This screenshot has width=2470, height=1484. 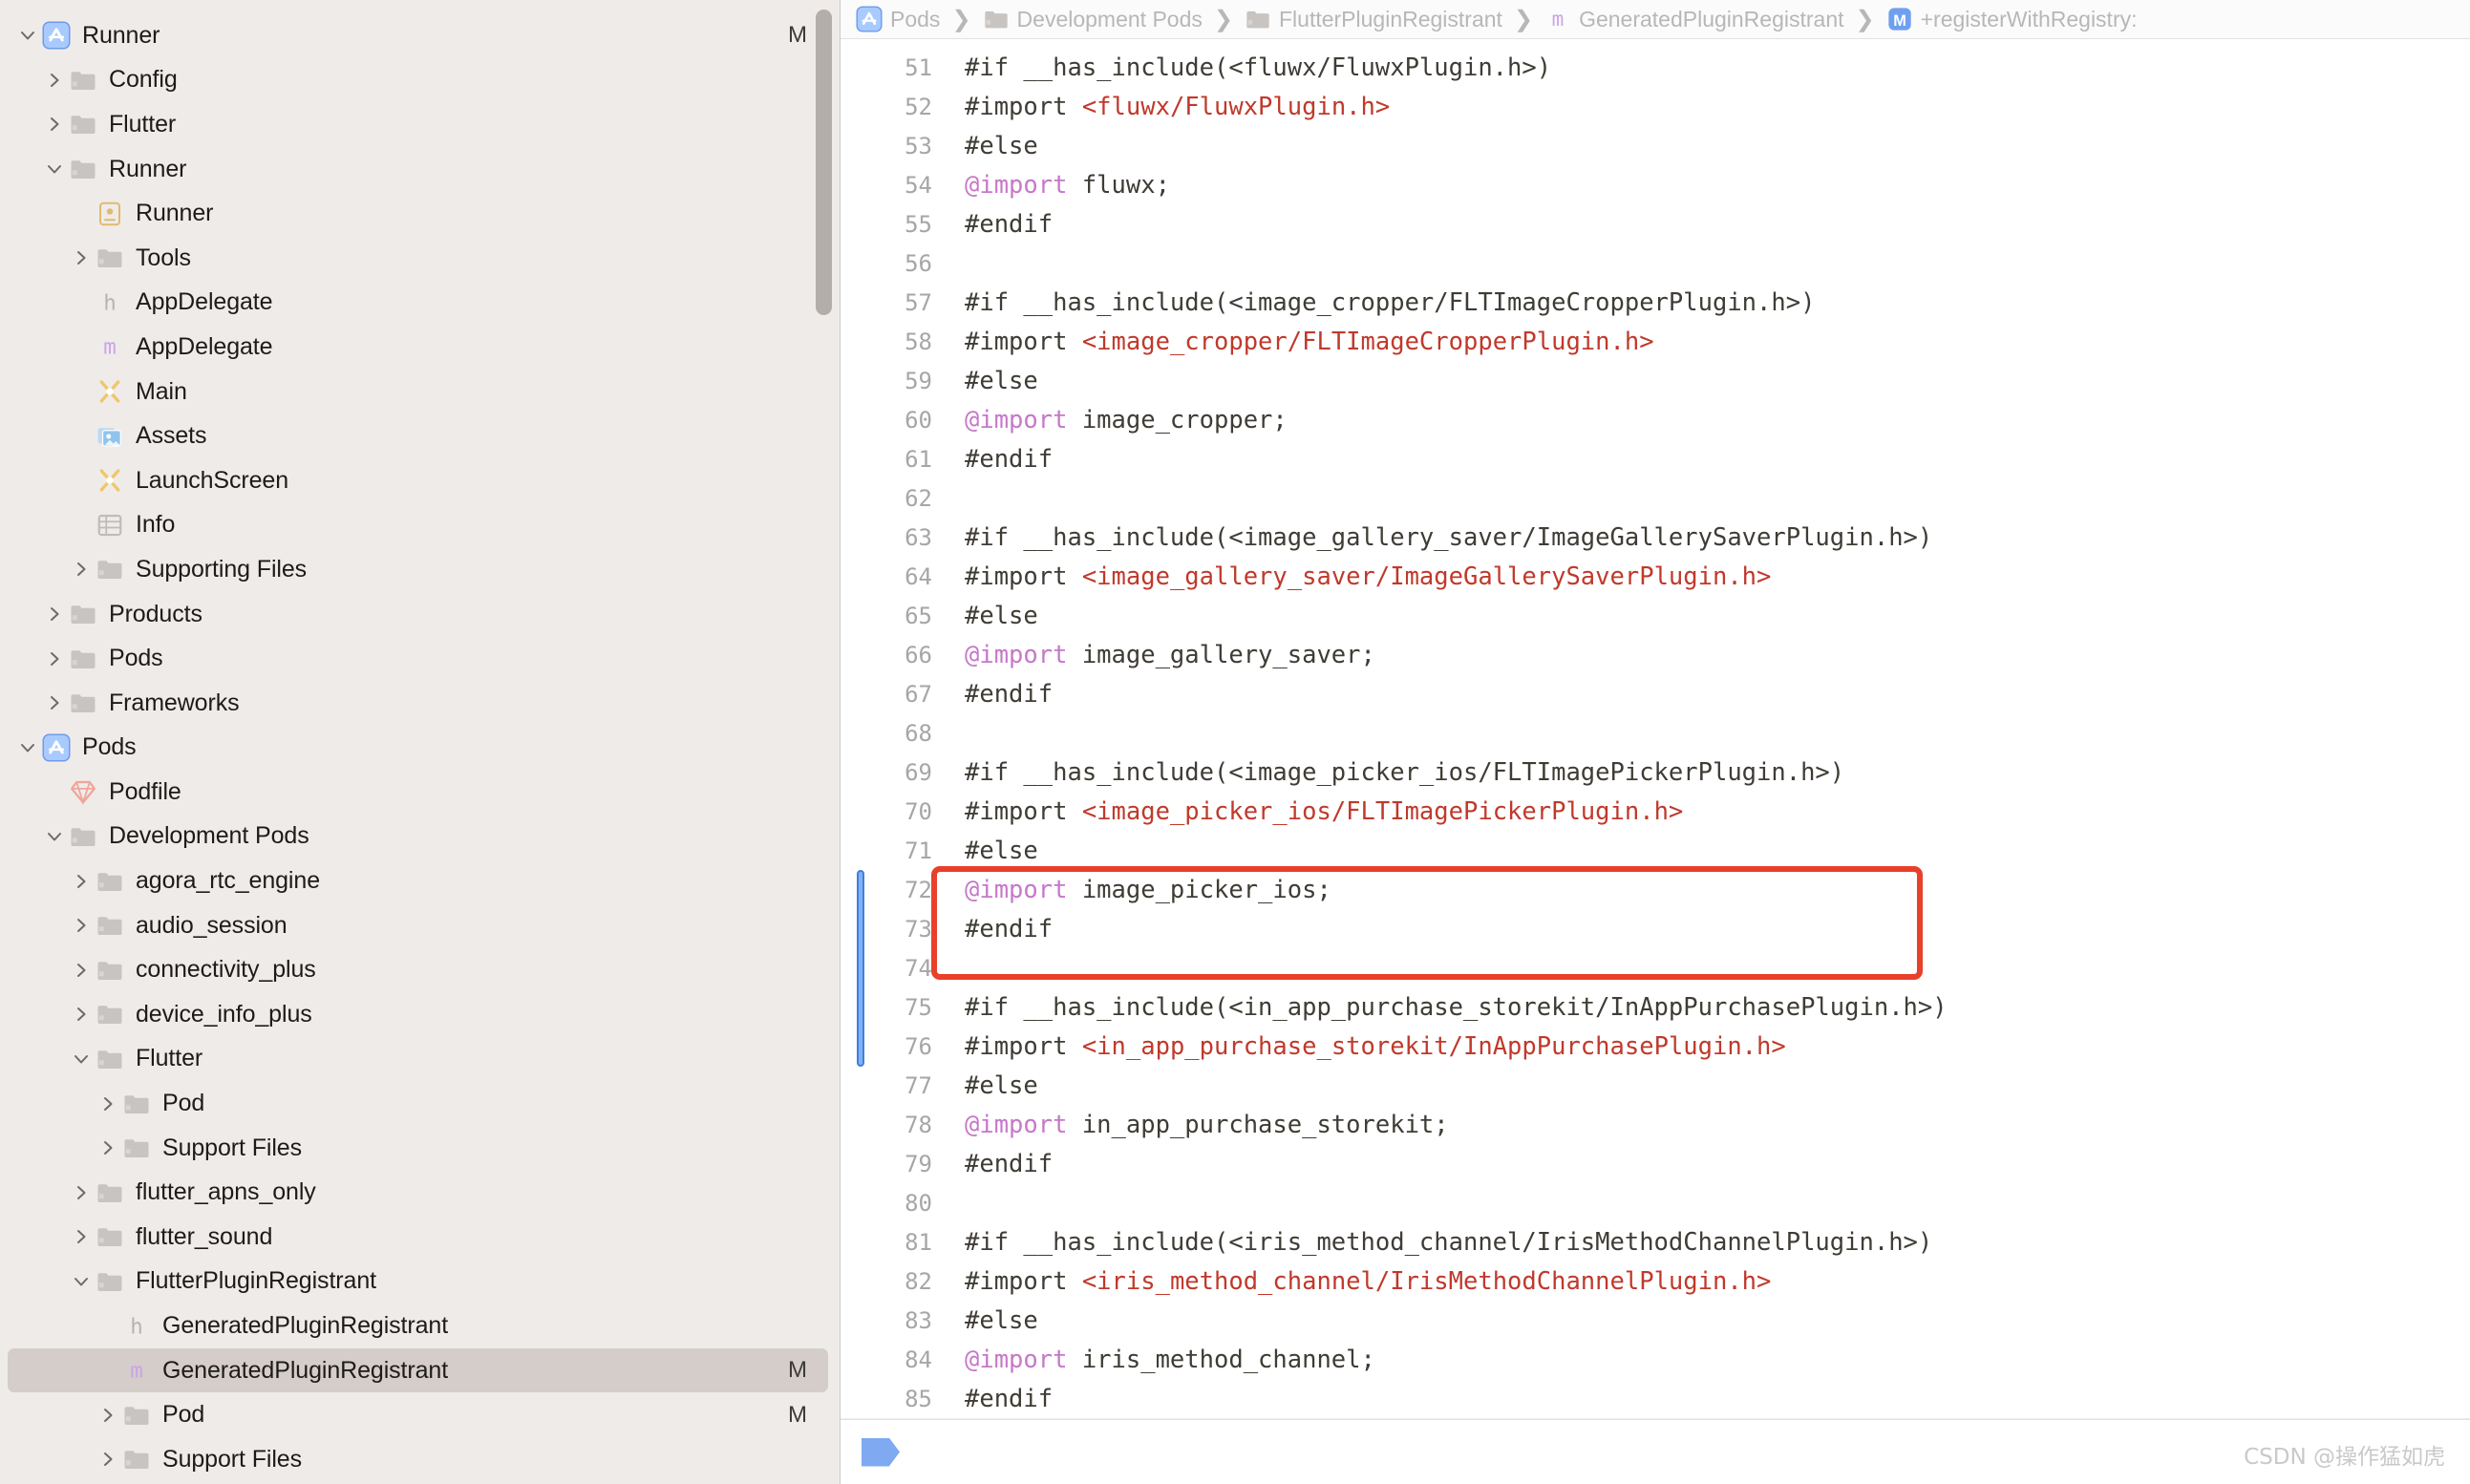 What do you see at coordinates (418, 1238) in the screenshot?
I see `navigator-row: flutter_sound` at bounding box center [418, 1238].